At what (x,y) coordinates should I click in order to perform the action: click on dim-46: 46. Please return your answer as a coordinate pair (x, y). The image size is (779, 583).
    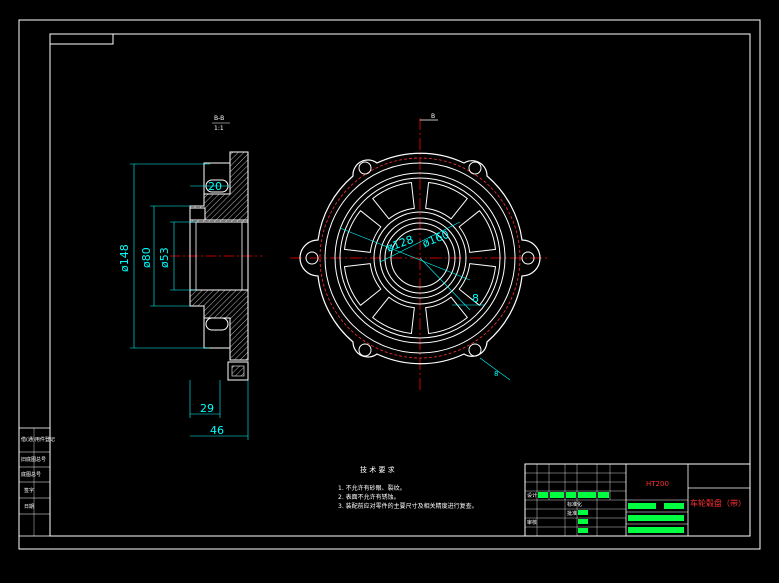
    Looking at the image, I should click on (217, 430).